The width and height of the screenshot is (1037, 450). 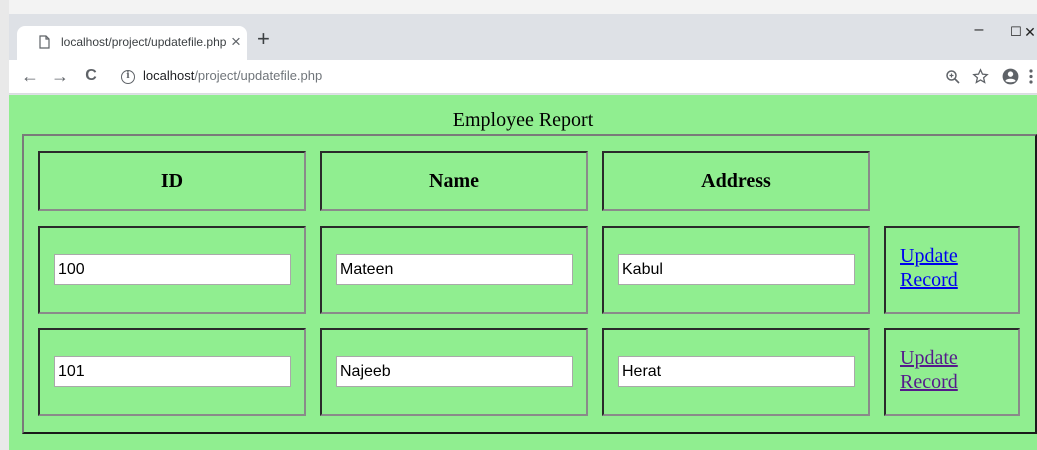 I want to click on back-button: ←, so click(x=30, y=76).